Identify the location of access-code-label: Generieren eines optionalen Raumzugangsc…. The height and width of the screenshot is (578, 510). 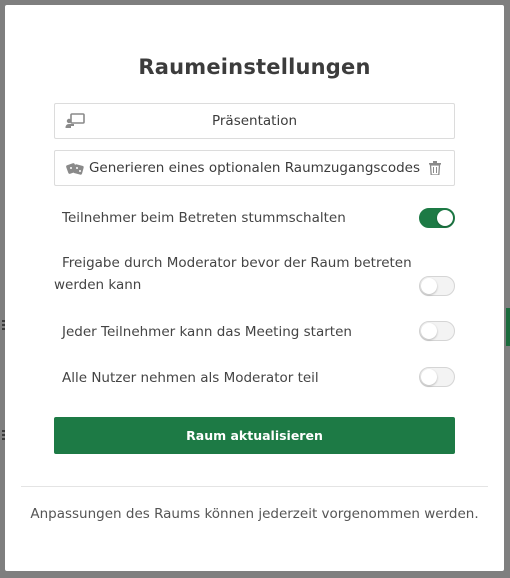
(254, 168).